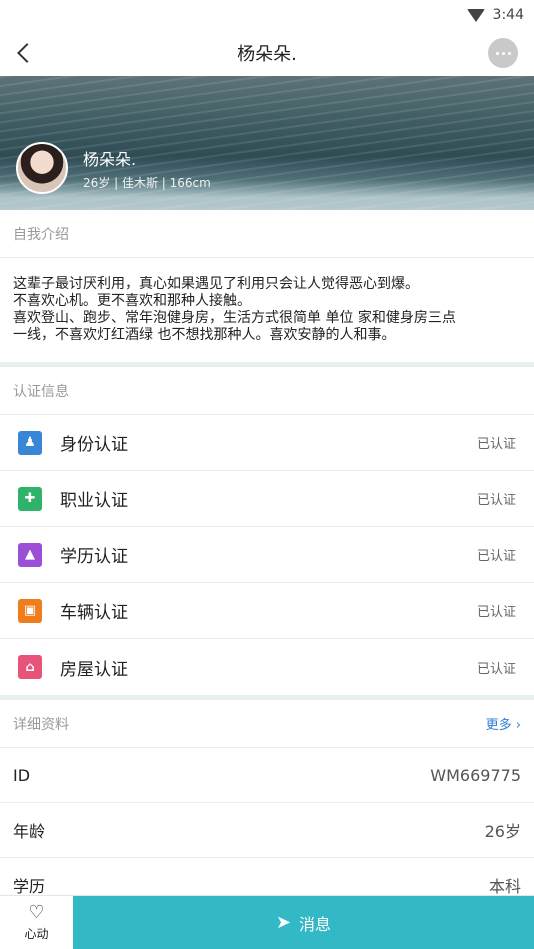 This screenshot has height=949, width=534. What do you see at coordinates (475, 15) in the screenshot?
I see `wifi-icon` at bounding box center [475, 15].